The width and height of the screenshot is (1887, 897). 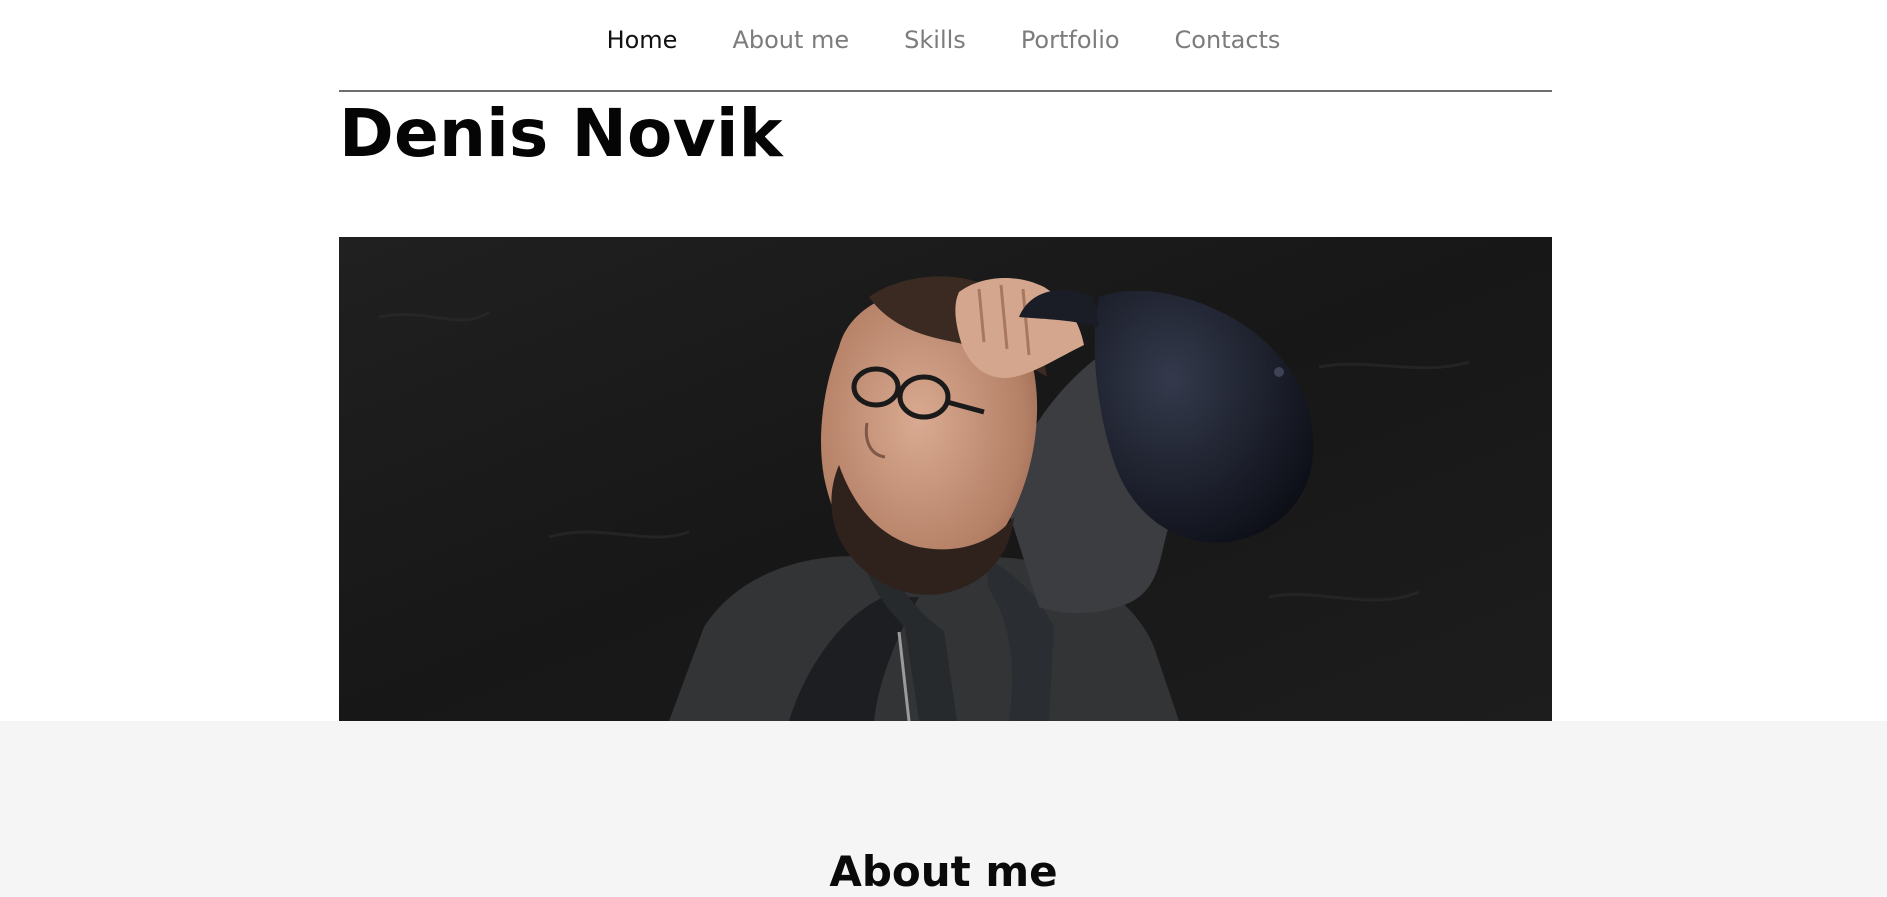 I want to click on nav-link-home: Home, so click(x=642, y=40).